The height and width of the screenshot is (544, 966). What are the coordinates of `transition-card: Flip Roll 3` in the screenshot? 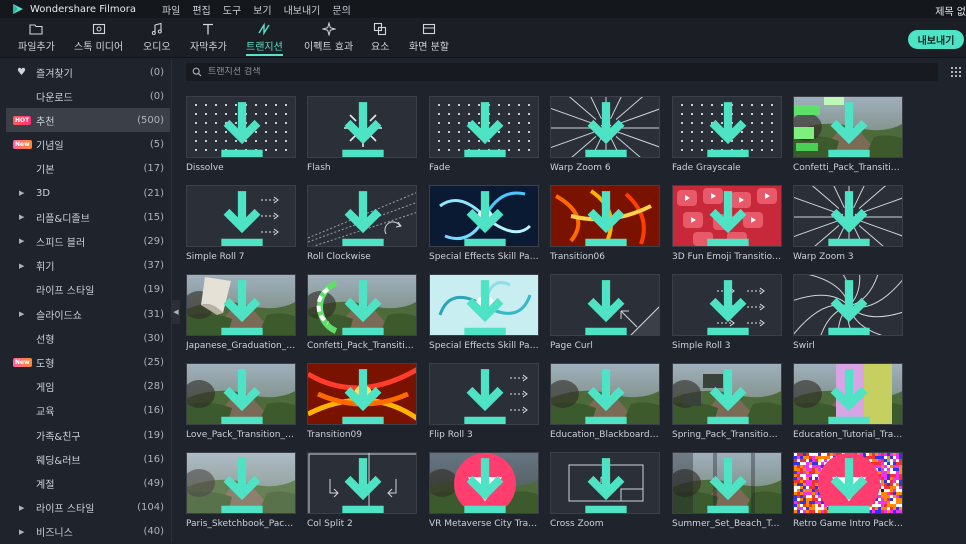 It's located at (484, 401).